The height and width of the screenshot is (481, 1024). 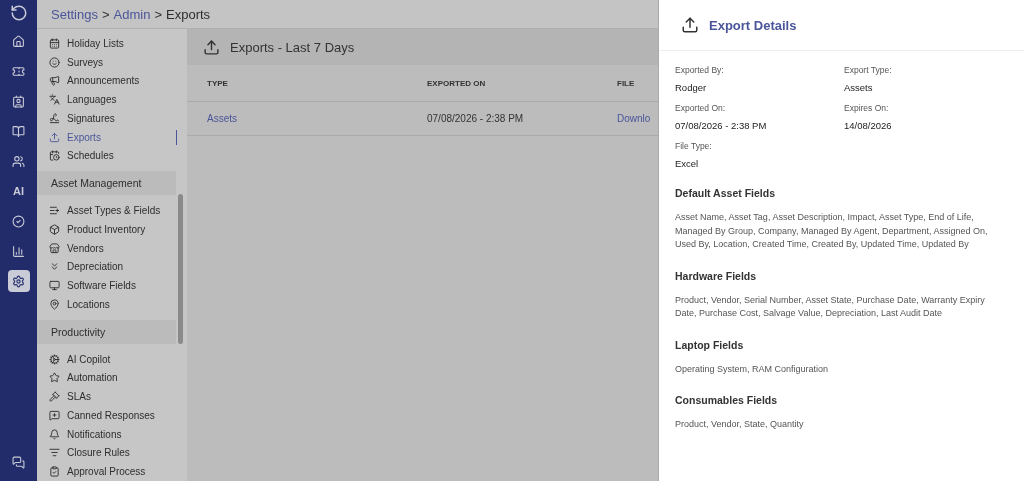 What do you see at coordinates (54, 434) in the screenshot?
I see `bell-icon` at bounding box center [54, 434].